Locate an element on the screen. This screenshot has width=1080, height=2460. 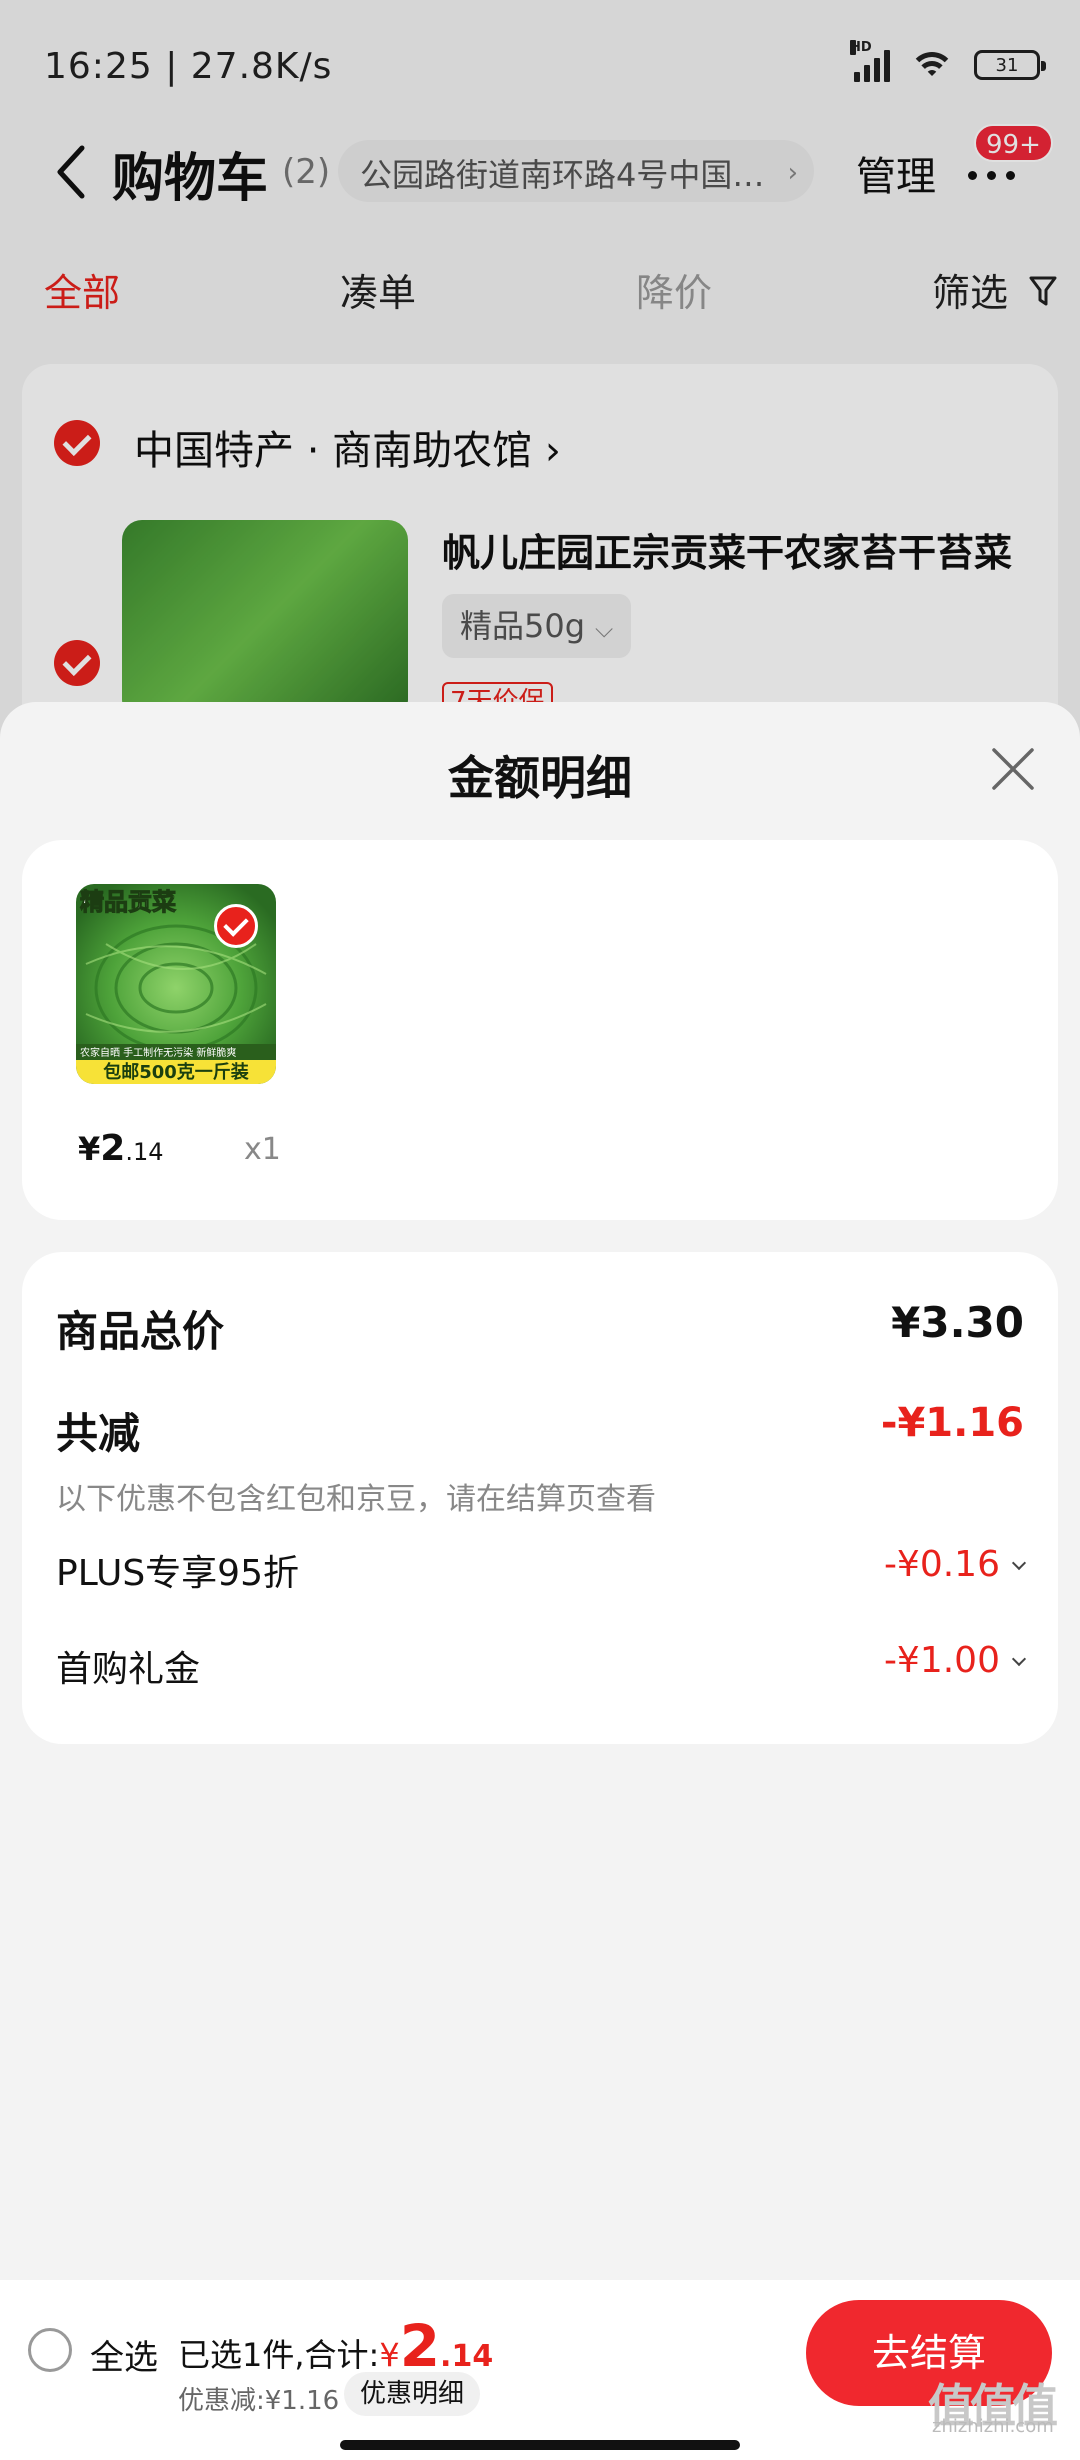
plus-discount-row: PLUS专享95折 -¥0.16 is located at coordinates (541, 1574).